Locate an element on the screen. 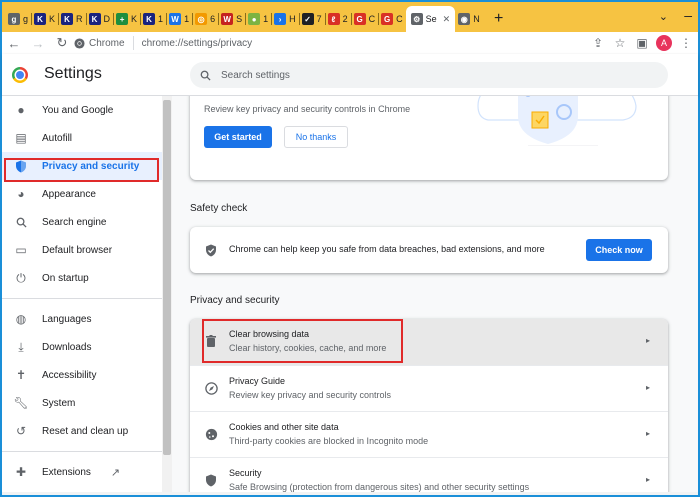  page-title: Settings is located at coordinates (73, 73).